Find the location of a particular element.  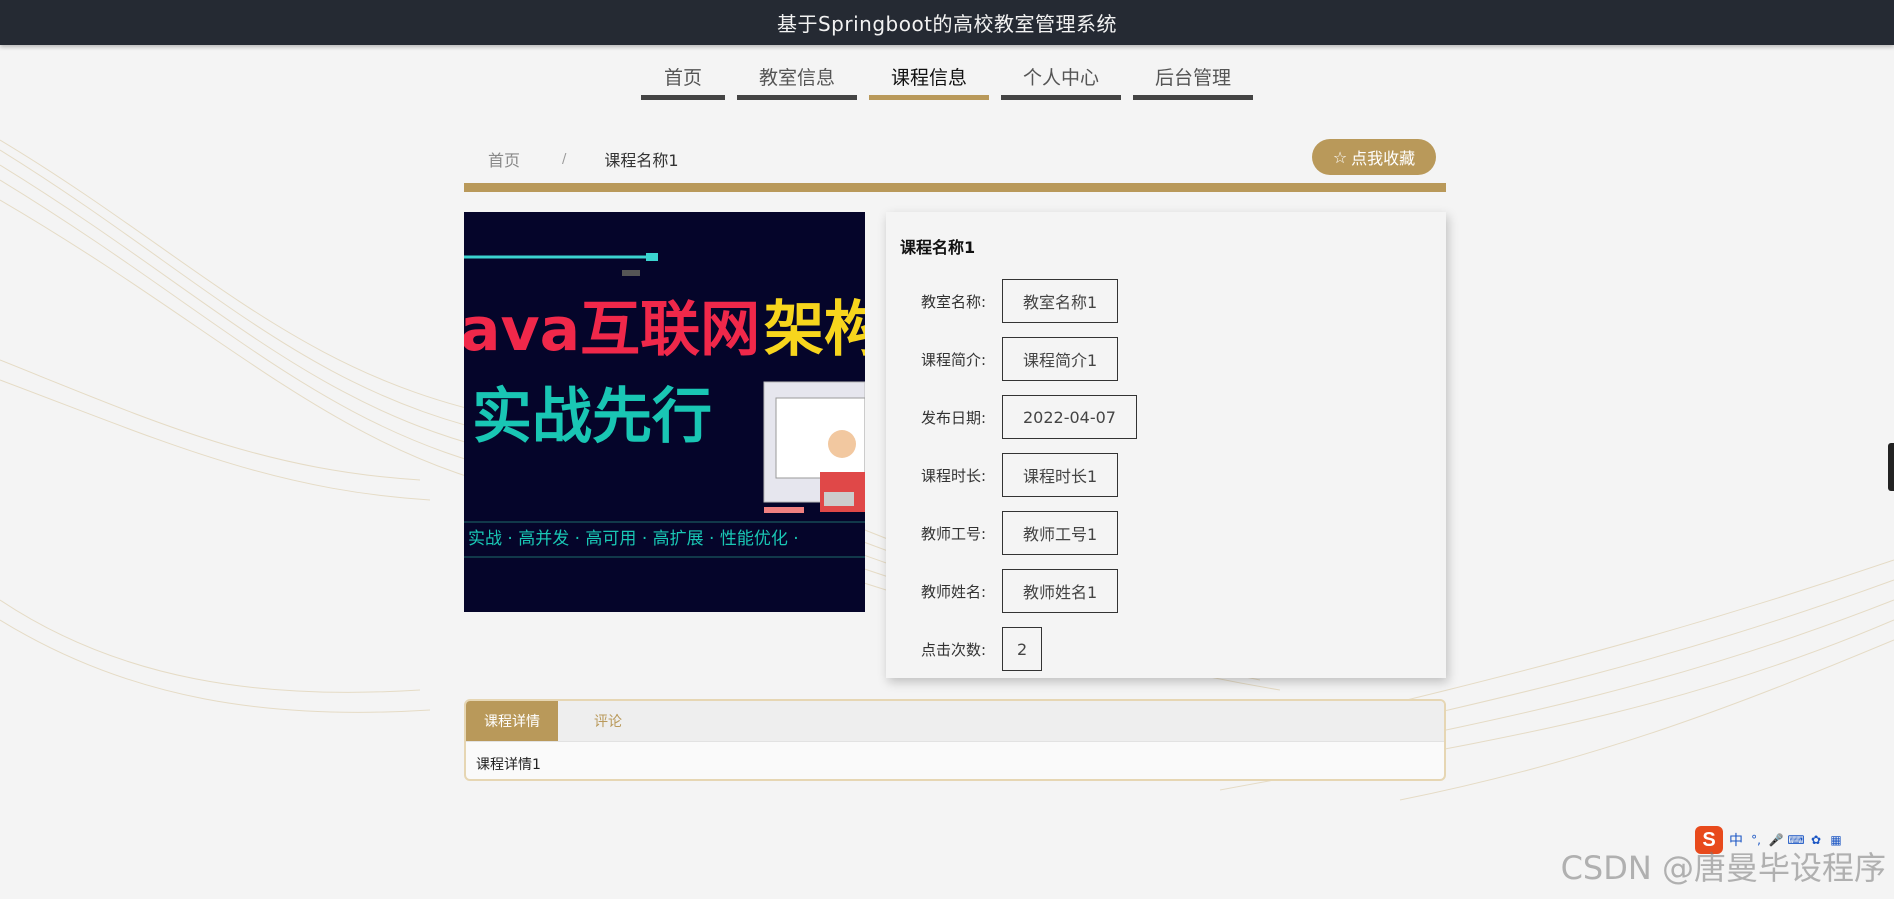

favorite-label: 点我收藏 is located at coordinates (1383, 158).